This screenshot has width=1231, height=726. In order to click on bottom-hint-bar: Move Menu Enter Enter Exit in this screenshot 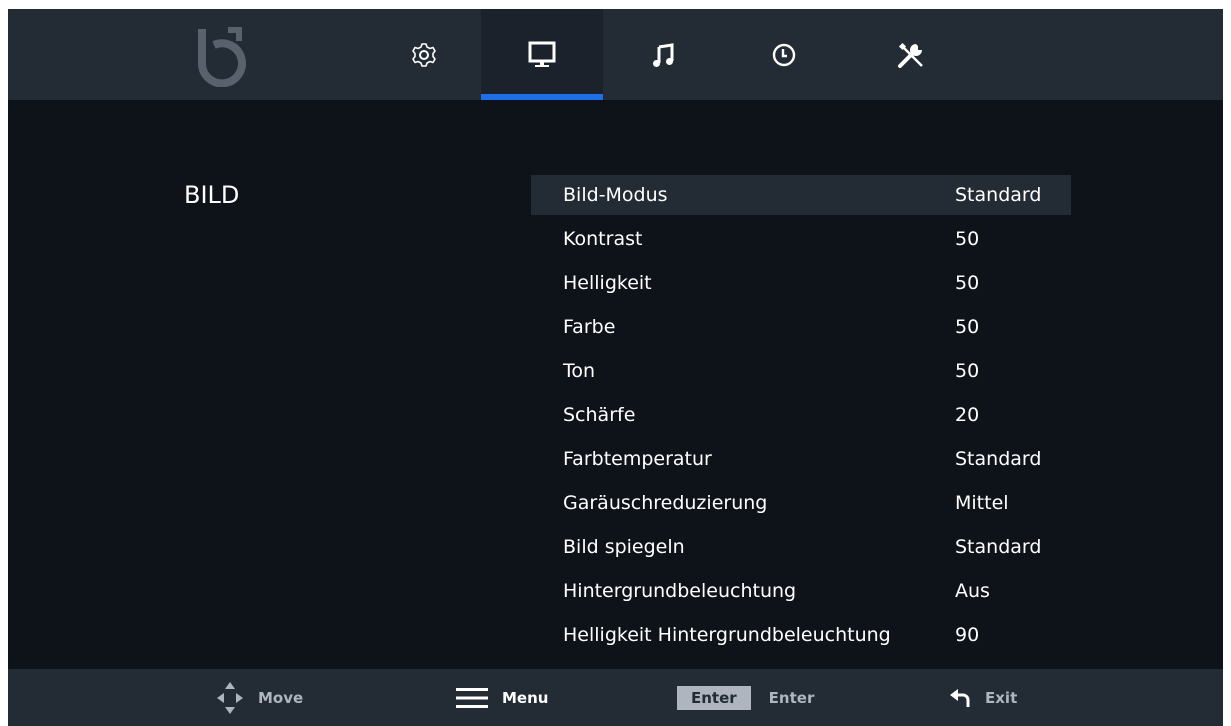, I will do `click(615, 697)`.